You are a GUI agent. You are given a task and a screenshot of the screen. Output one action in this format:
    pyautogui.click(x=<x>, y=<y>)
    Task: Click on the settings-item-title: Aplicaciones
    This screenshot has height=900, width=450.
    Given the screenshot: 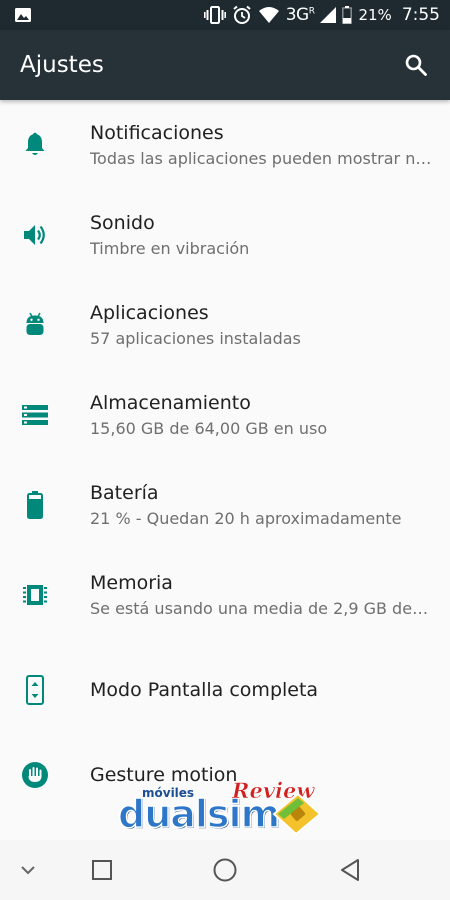 What is the action you would take?
    pyautogui.click(x=149, y=313)
    